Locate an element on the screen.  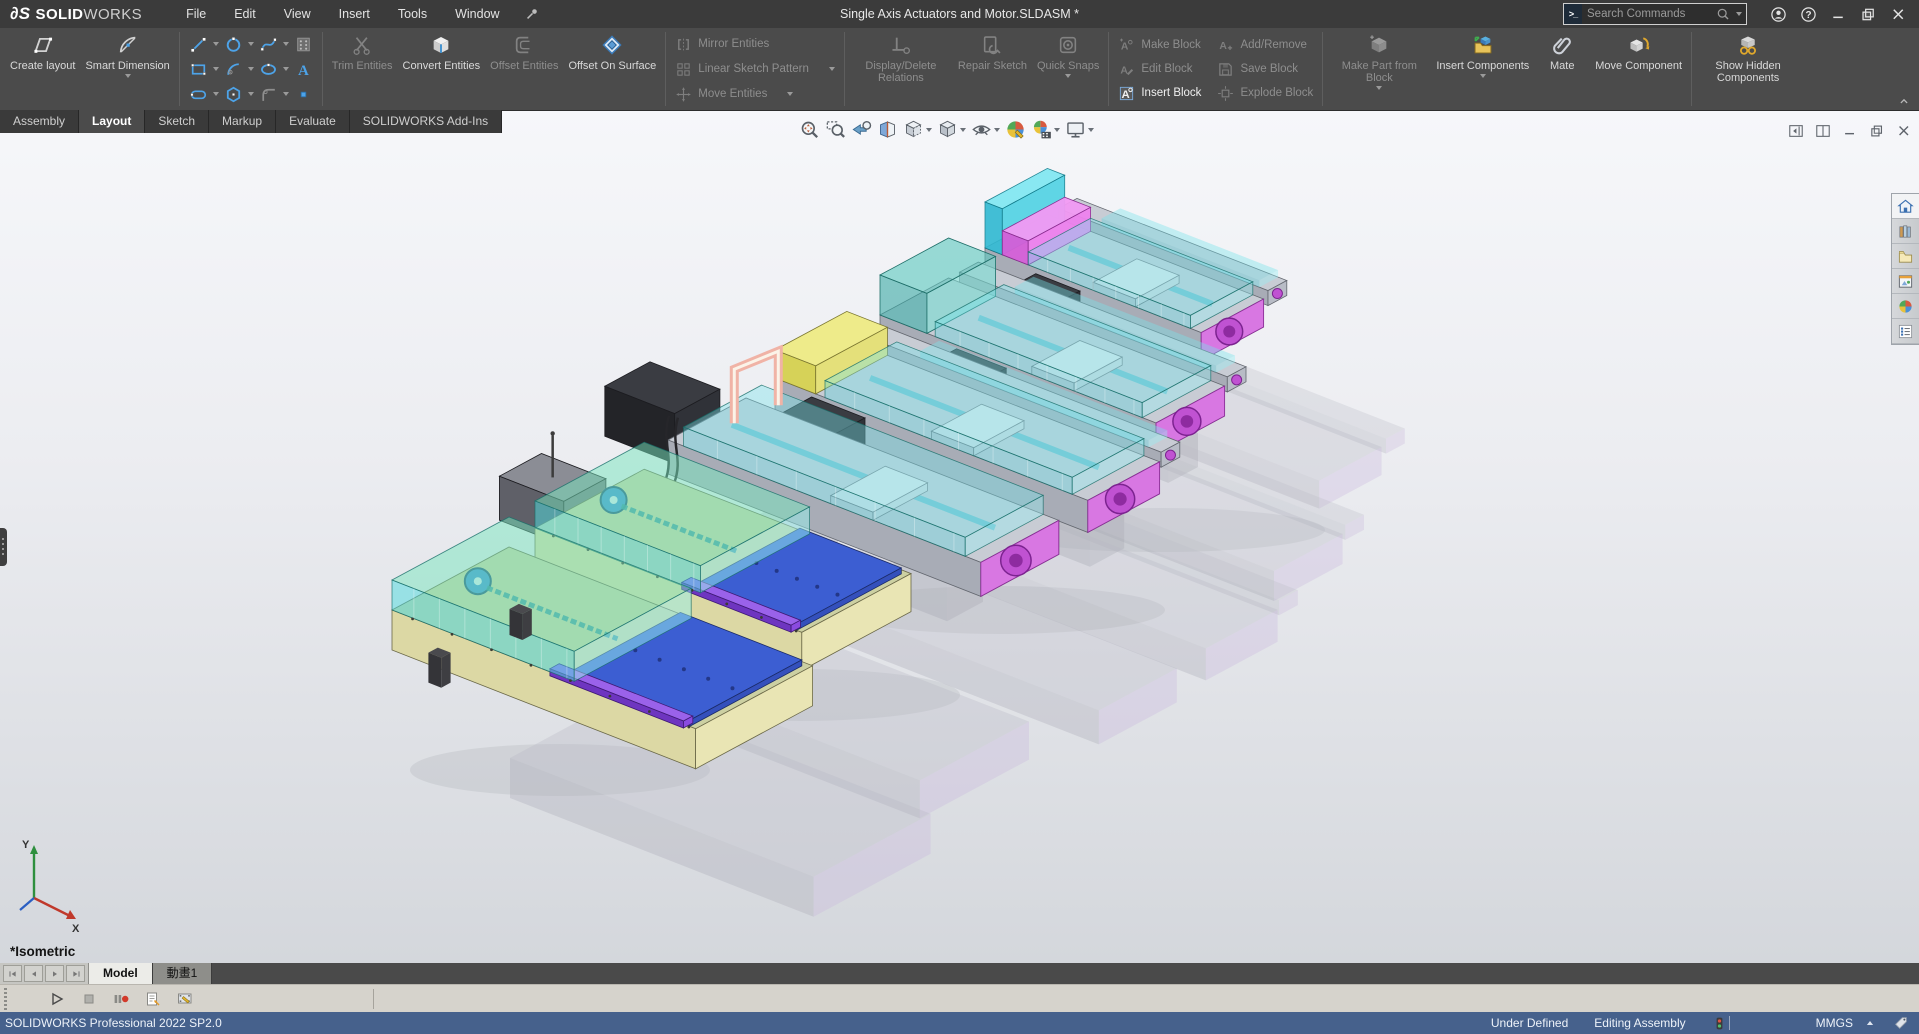
apply-scene-button is located at coordinates (1045, 129).